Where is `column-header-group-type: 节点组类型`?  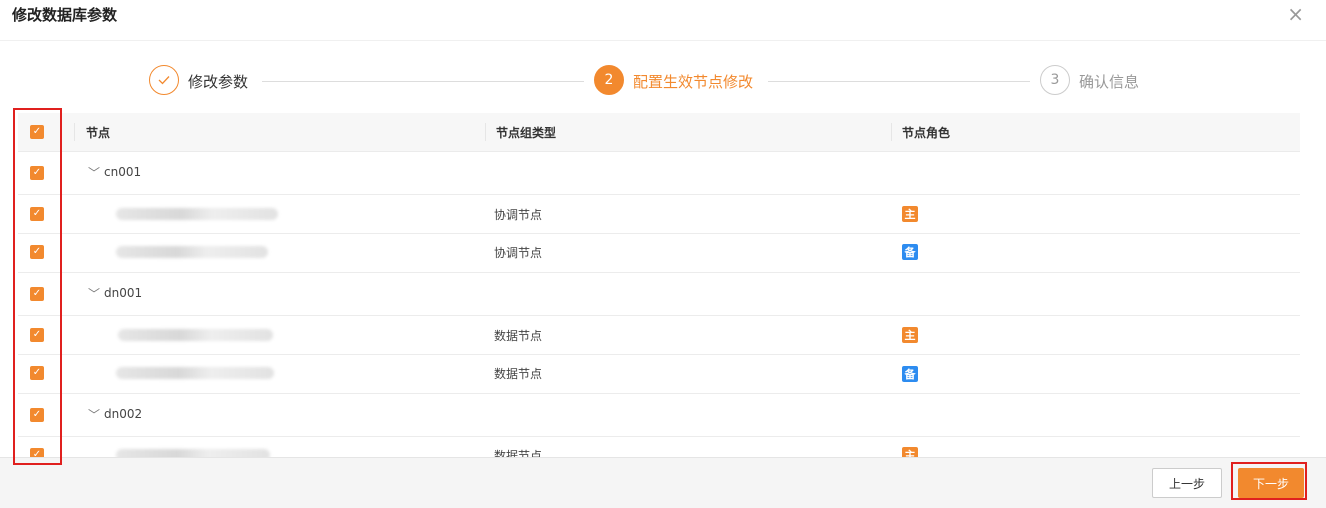 column-header-group-type: 节点组类型 is located at coordinates (526, 133).